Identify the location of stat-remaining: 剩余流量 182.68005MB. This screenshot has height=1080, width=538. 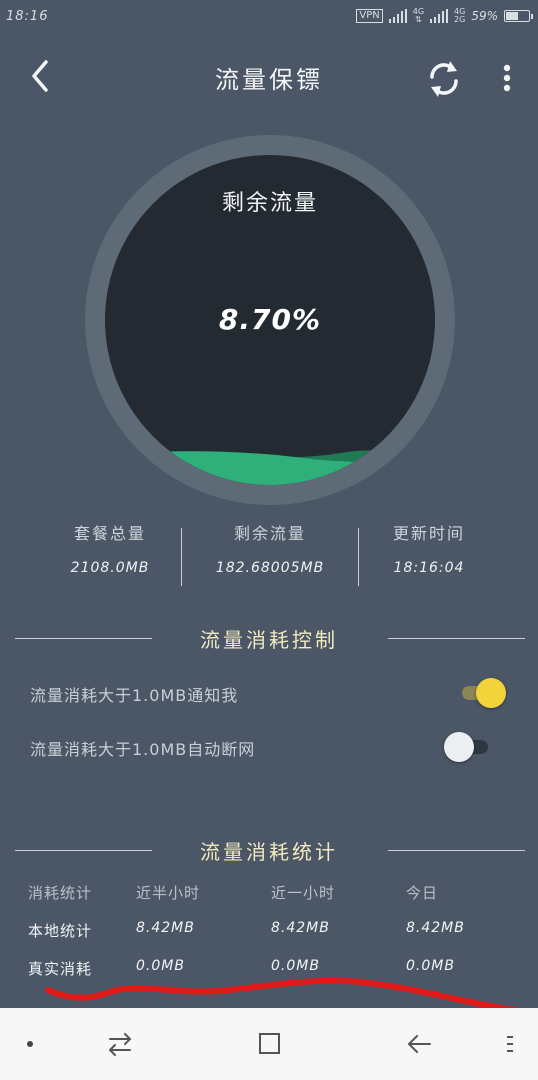
(270, 548).